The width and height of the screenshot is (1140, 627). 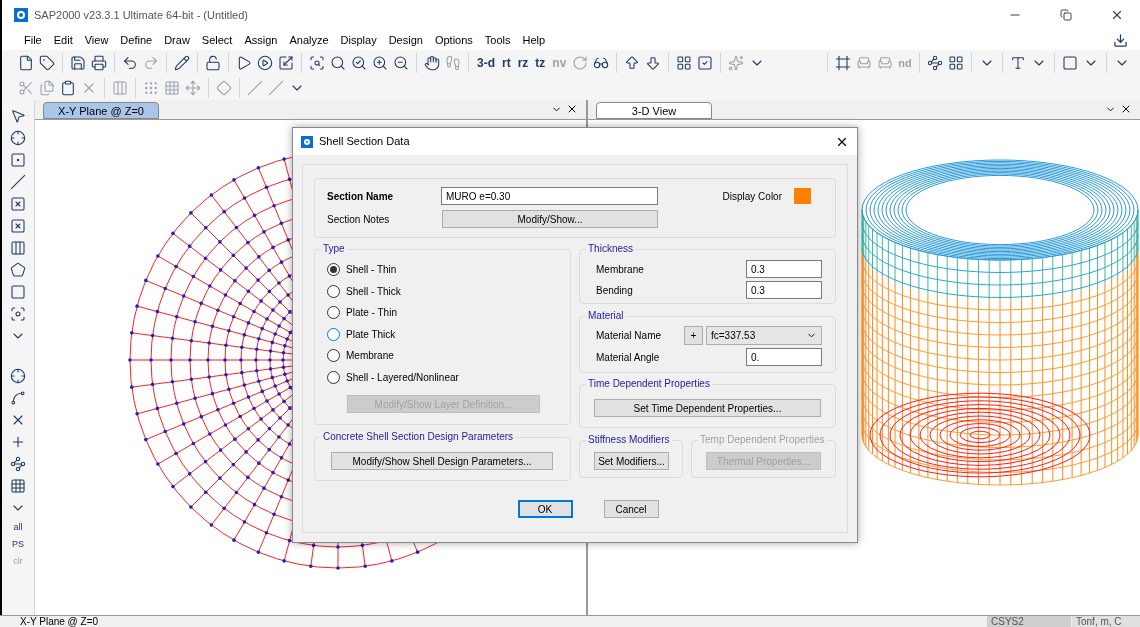 What do you see at coordinates (18, 527) in the screenshot?
I see `select-button: all` at bounding box center [18, 527].